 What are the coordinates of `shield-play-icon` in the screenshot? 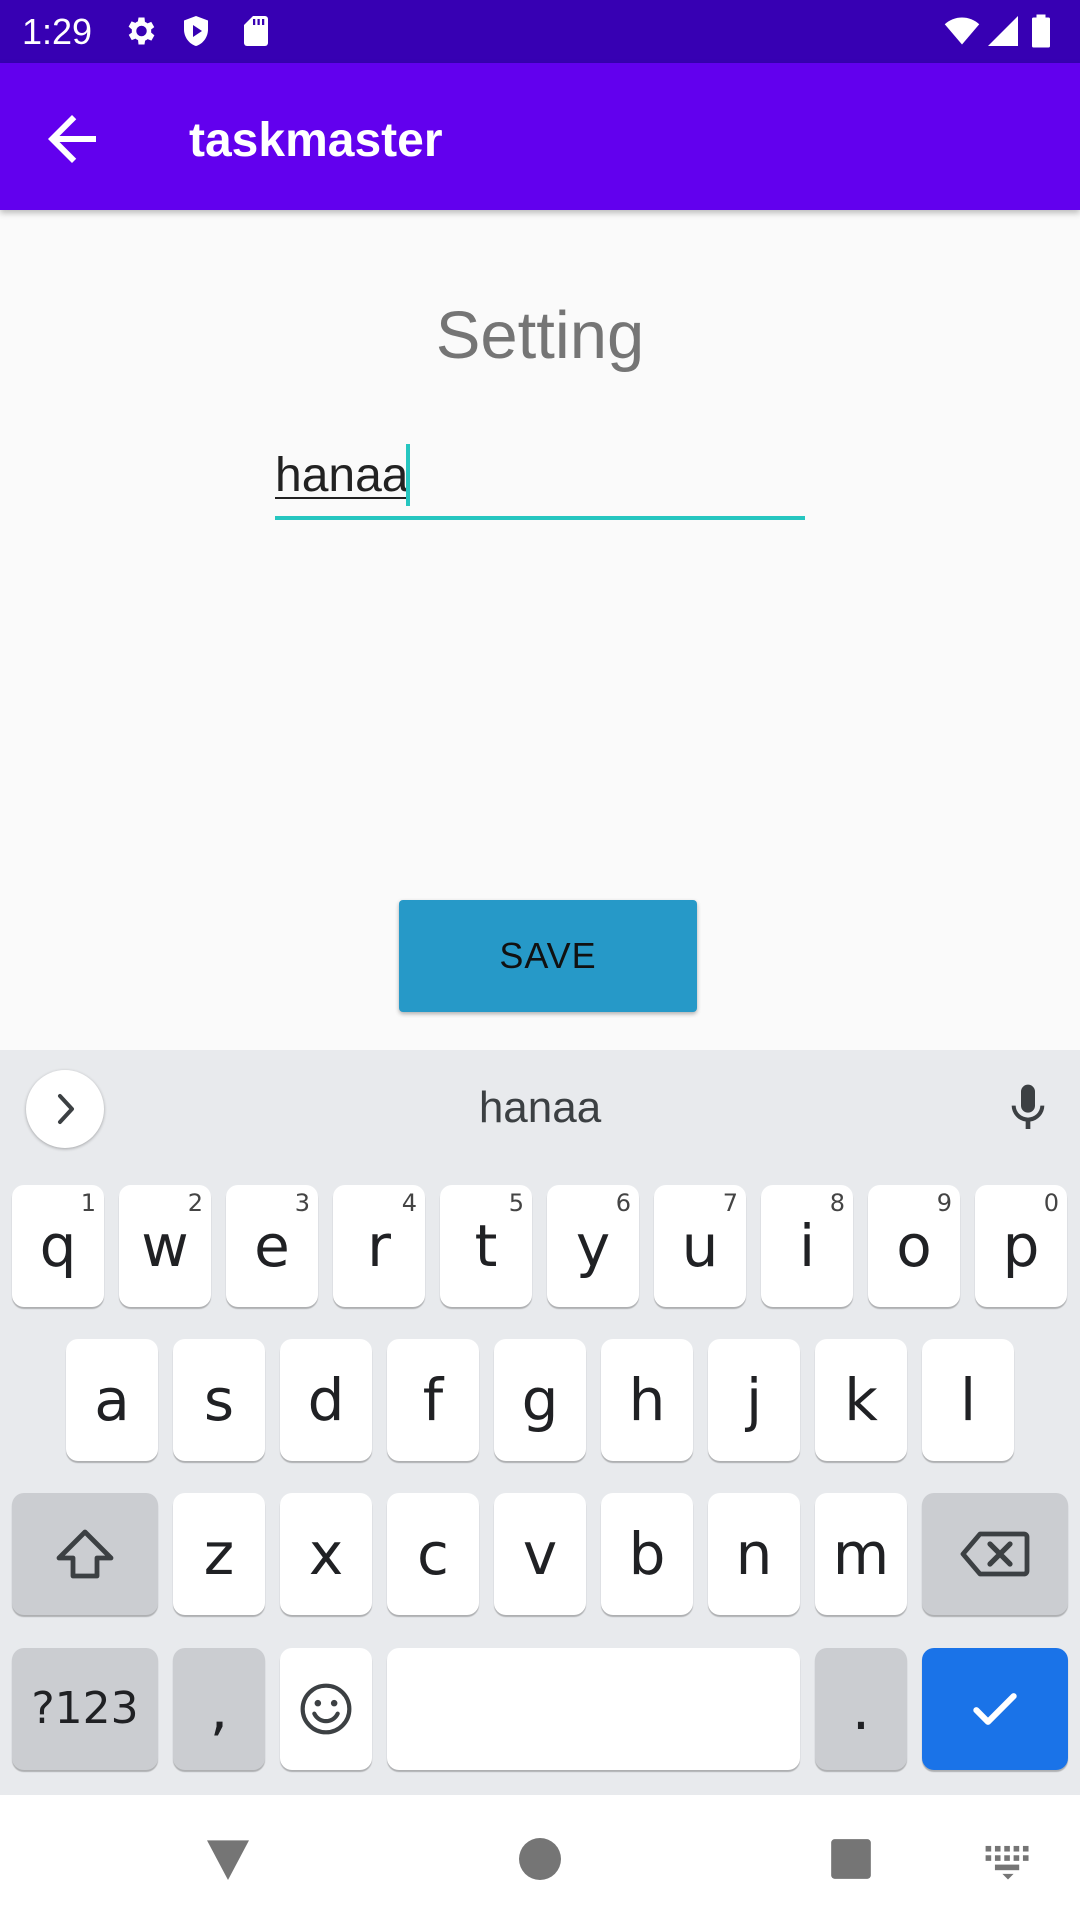 It's located at (196, 31).